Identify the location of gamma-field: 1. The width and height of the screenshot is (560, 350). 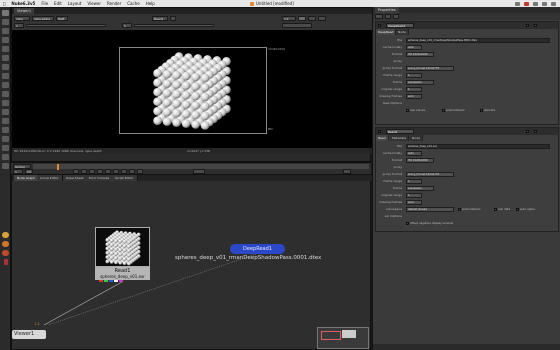
(127, 25).